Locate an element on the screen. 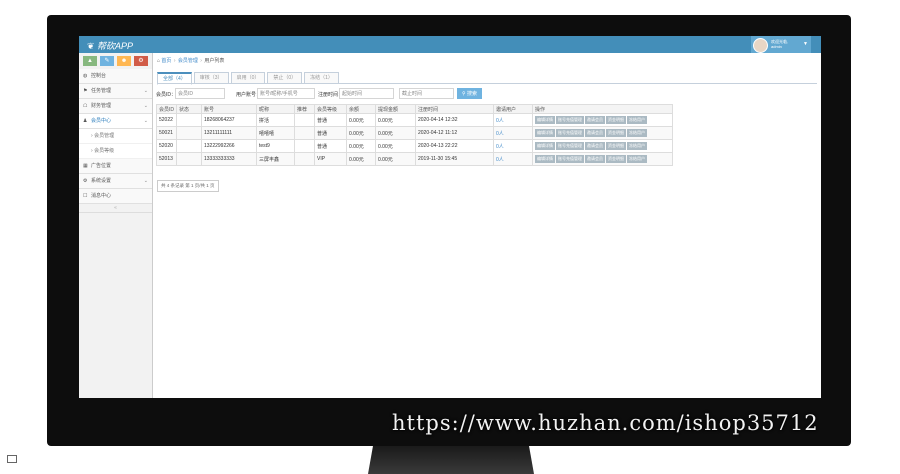  sidebar-item-3: ♟ 会员中心 ⌄ is located at coordinates (115, 121).